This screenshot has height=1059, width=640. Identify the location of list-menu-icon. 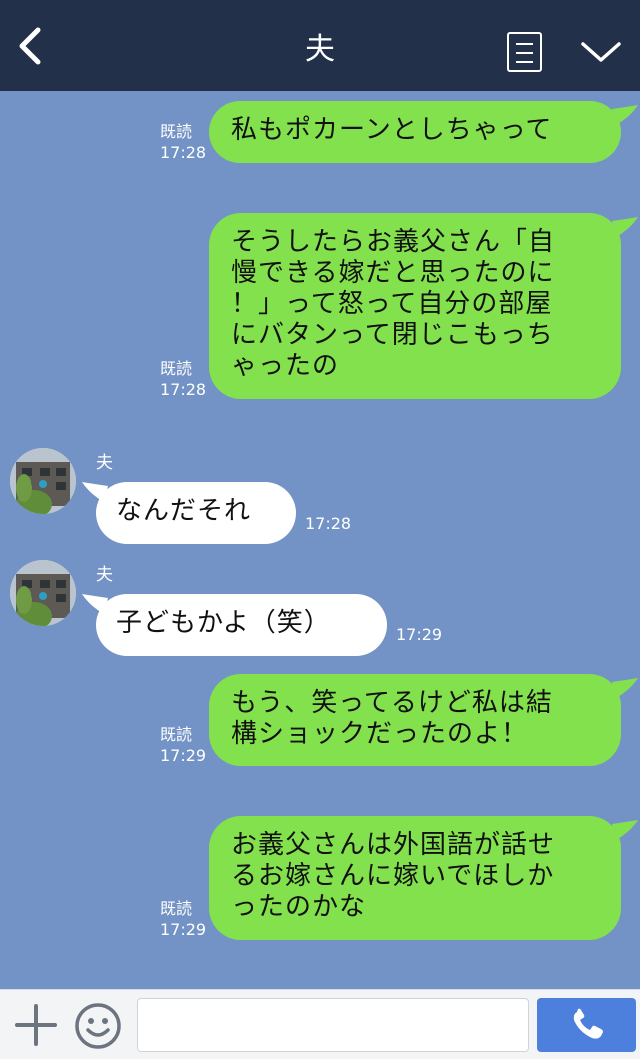
(524, 44).